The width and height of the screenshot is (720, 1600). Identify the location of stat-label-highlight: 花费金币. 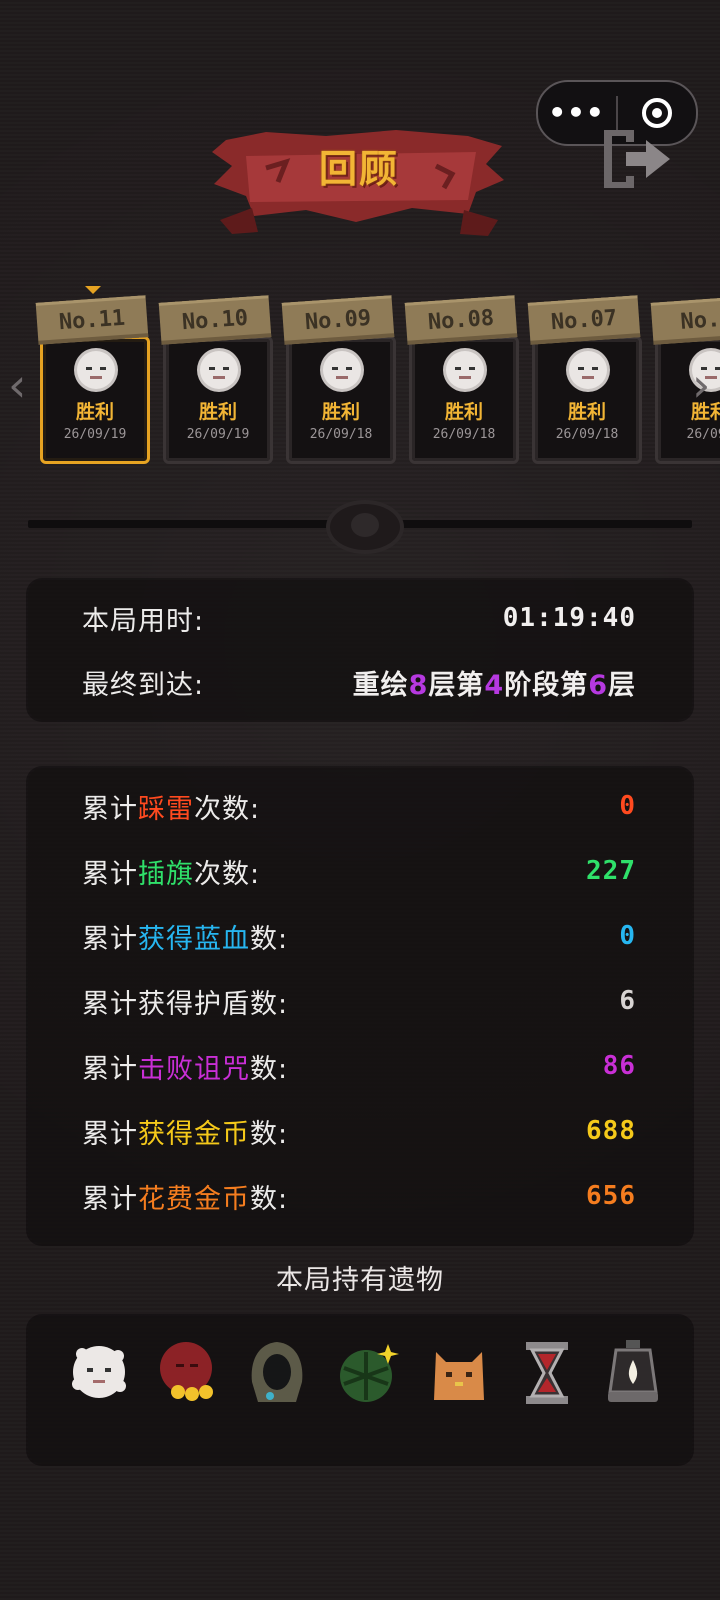
(194, 1199).